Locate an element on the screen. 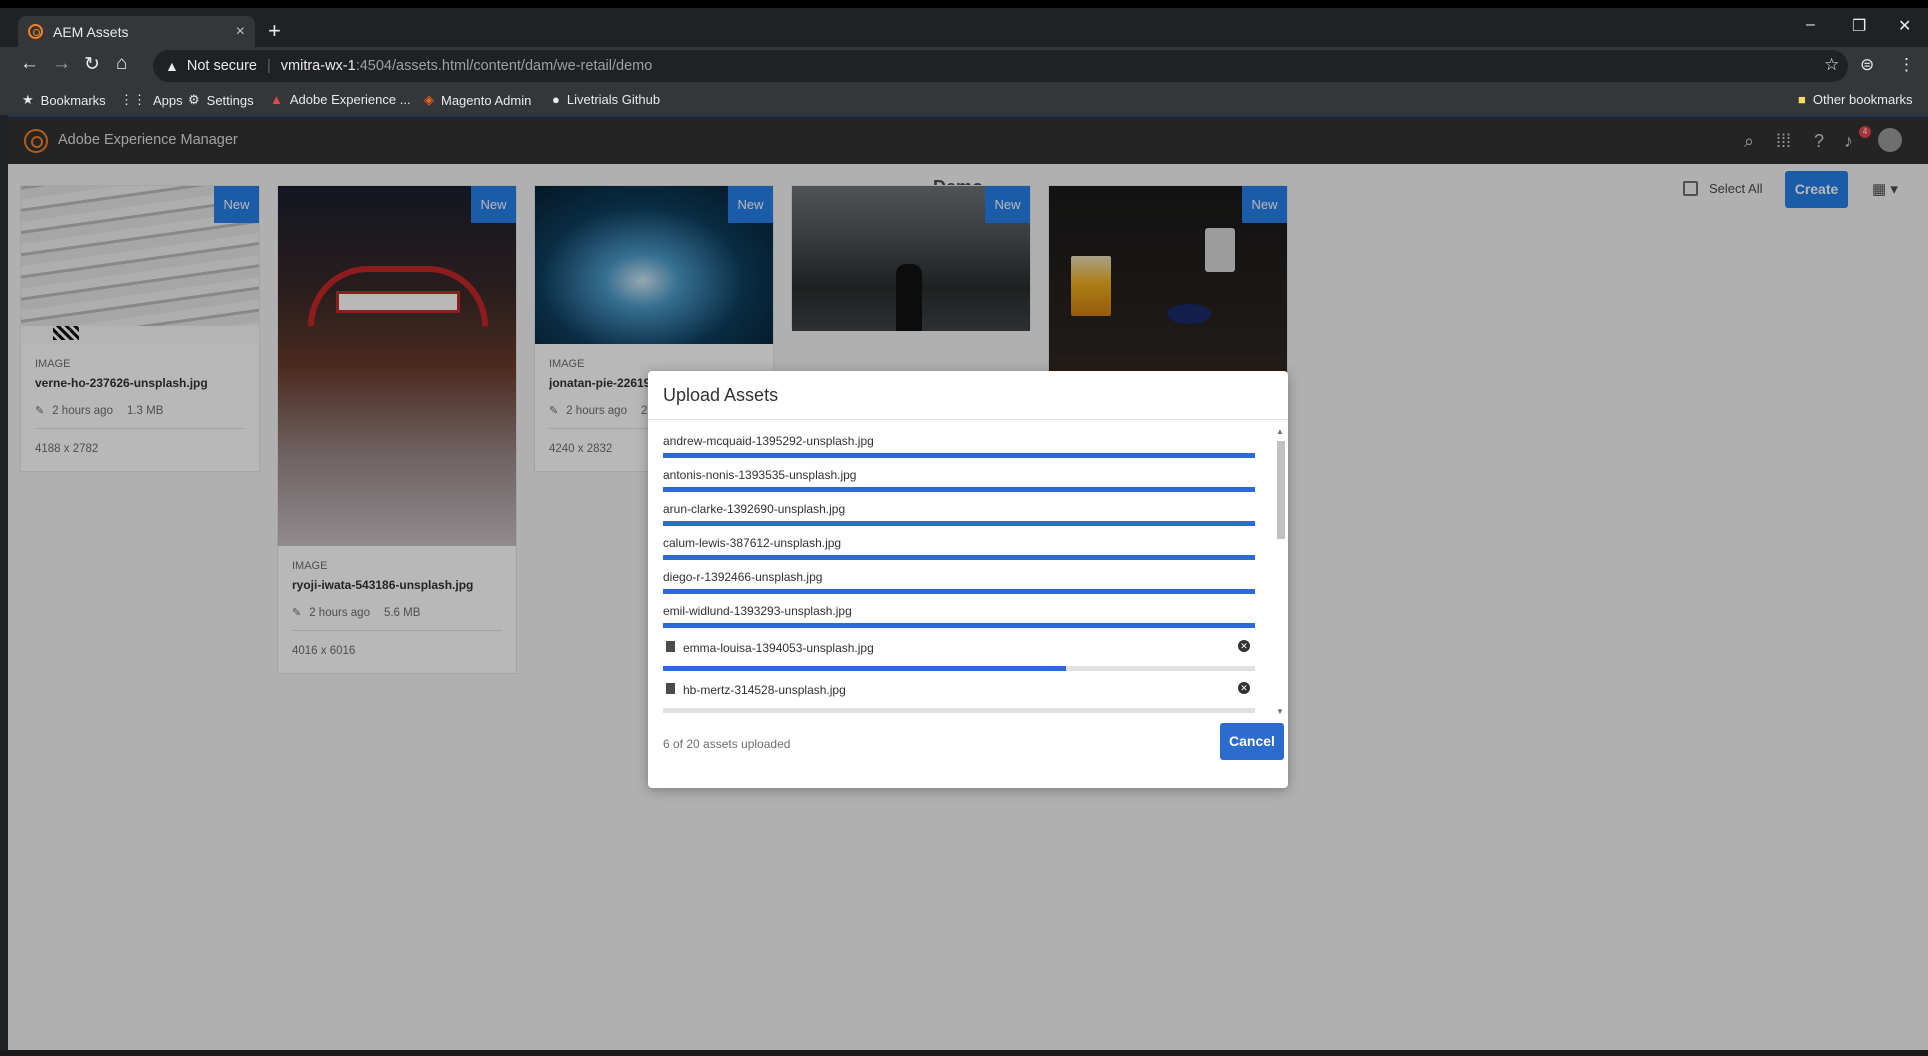 The height and width of the screenshot is (1056, 1928). bookmark-magento: ◈ Magento Admin is located at coordinates (477, 100).